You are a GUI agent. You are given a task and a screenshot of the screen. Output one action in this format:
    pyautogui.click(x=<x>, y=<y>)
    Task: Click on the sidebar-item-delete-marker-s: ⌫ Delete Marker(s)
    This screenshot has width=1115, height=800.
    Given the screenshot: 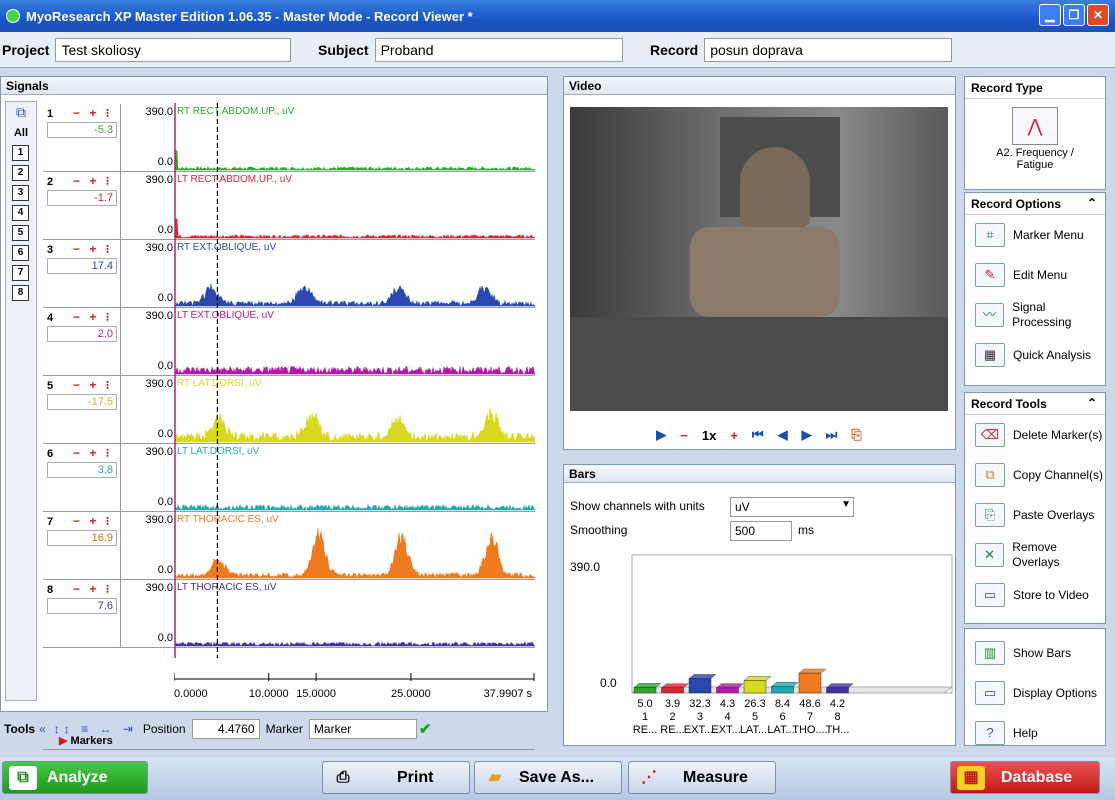 What is the action you would take?
    pyautogui.click(x=1035, y=435)
    